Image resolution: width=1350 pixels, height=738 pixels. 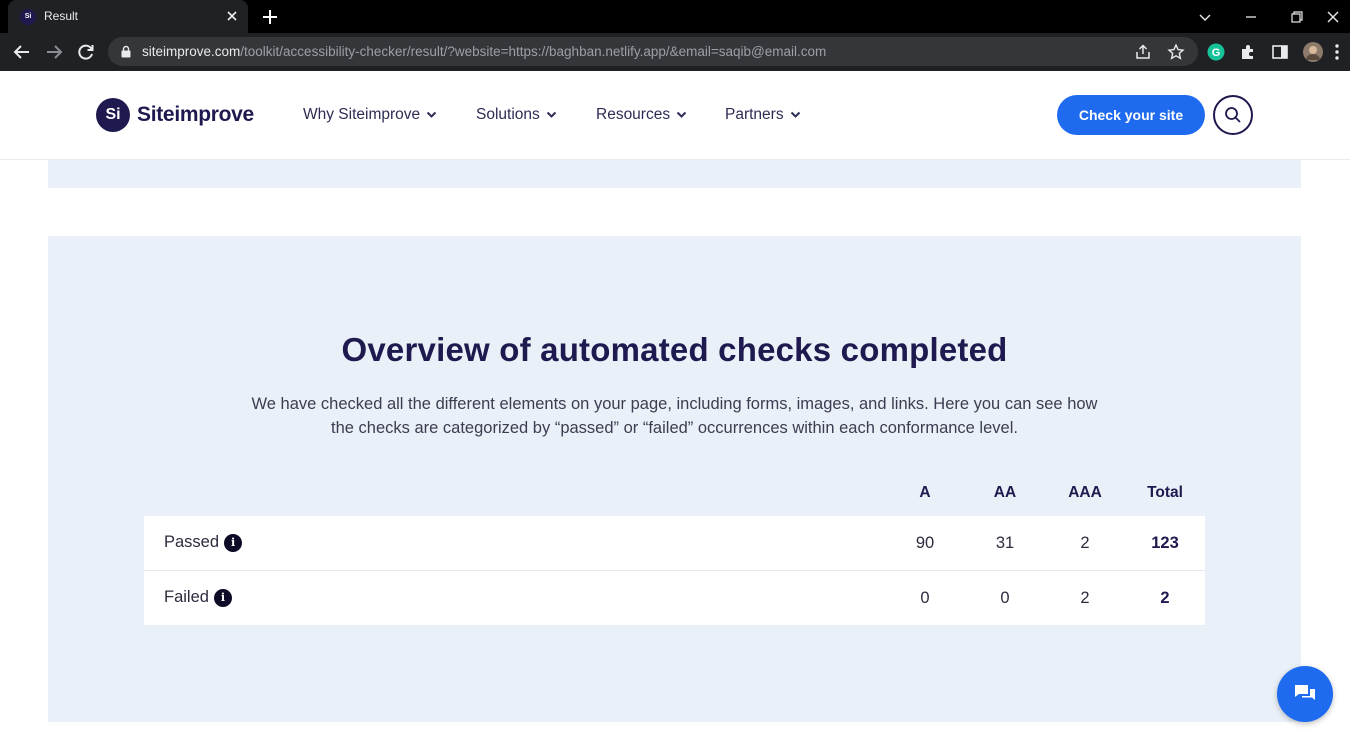 I want to click on row-label-text: Passed, so click(x=192, y=542).